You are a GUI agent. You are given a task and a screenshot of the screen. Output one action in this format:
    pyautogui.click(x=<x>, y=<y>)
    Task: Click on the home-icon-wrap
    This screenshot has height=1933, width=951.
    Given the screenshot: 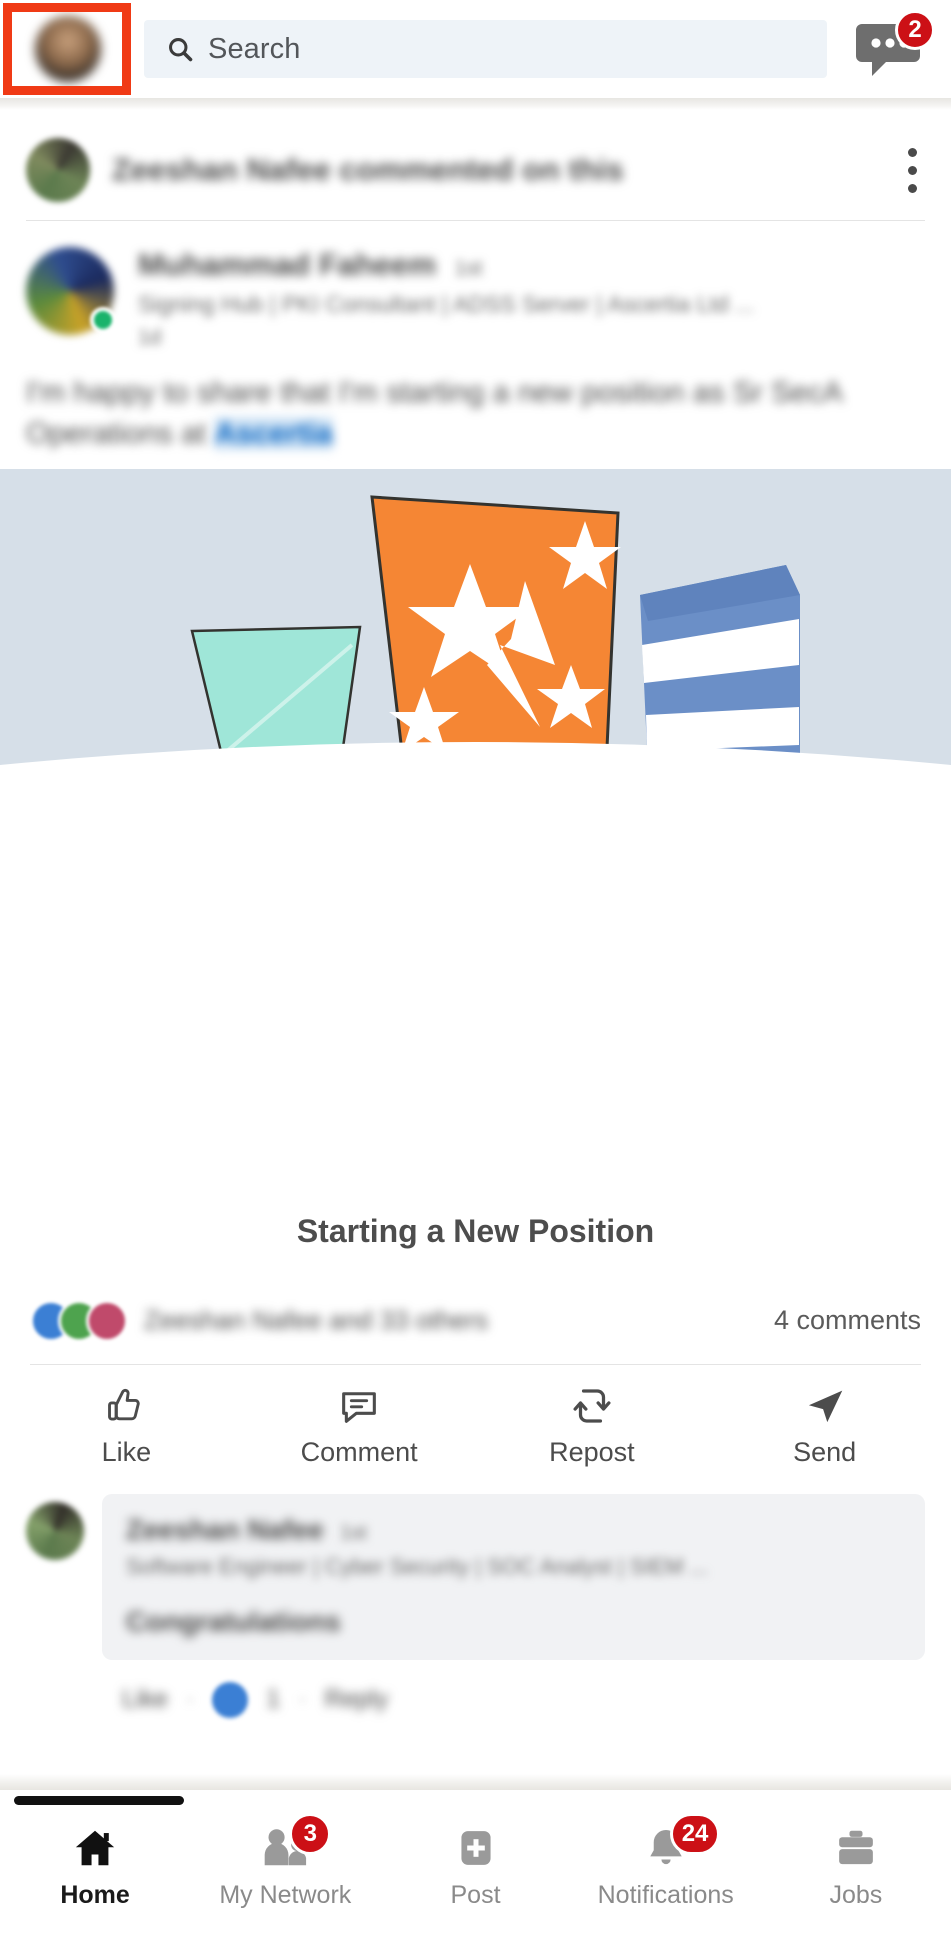 What is the action you would take?
    pyautogui.click(x=95, y=1848)
    